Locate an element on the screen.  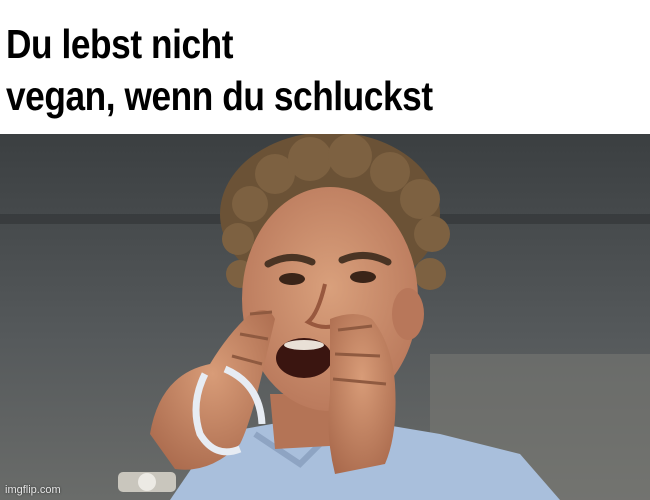
right-eye is located at coordinates (363, 277).